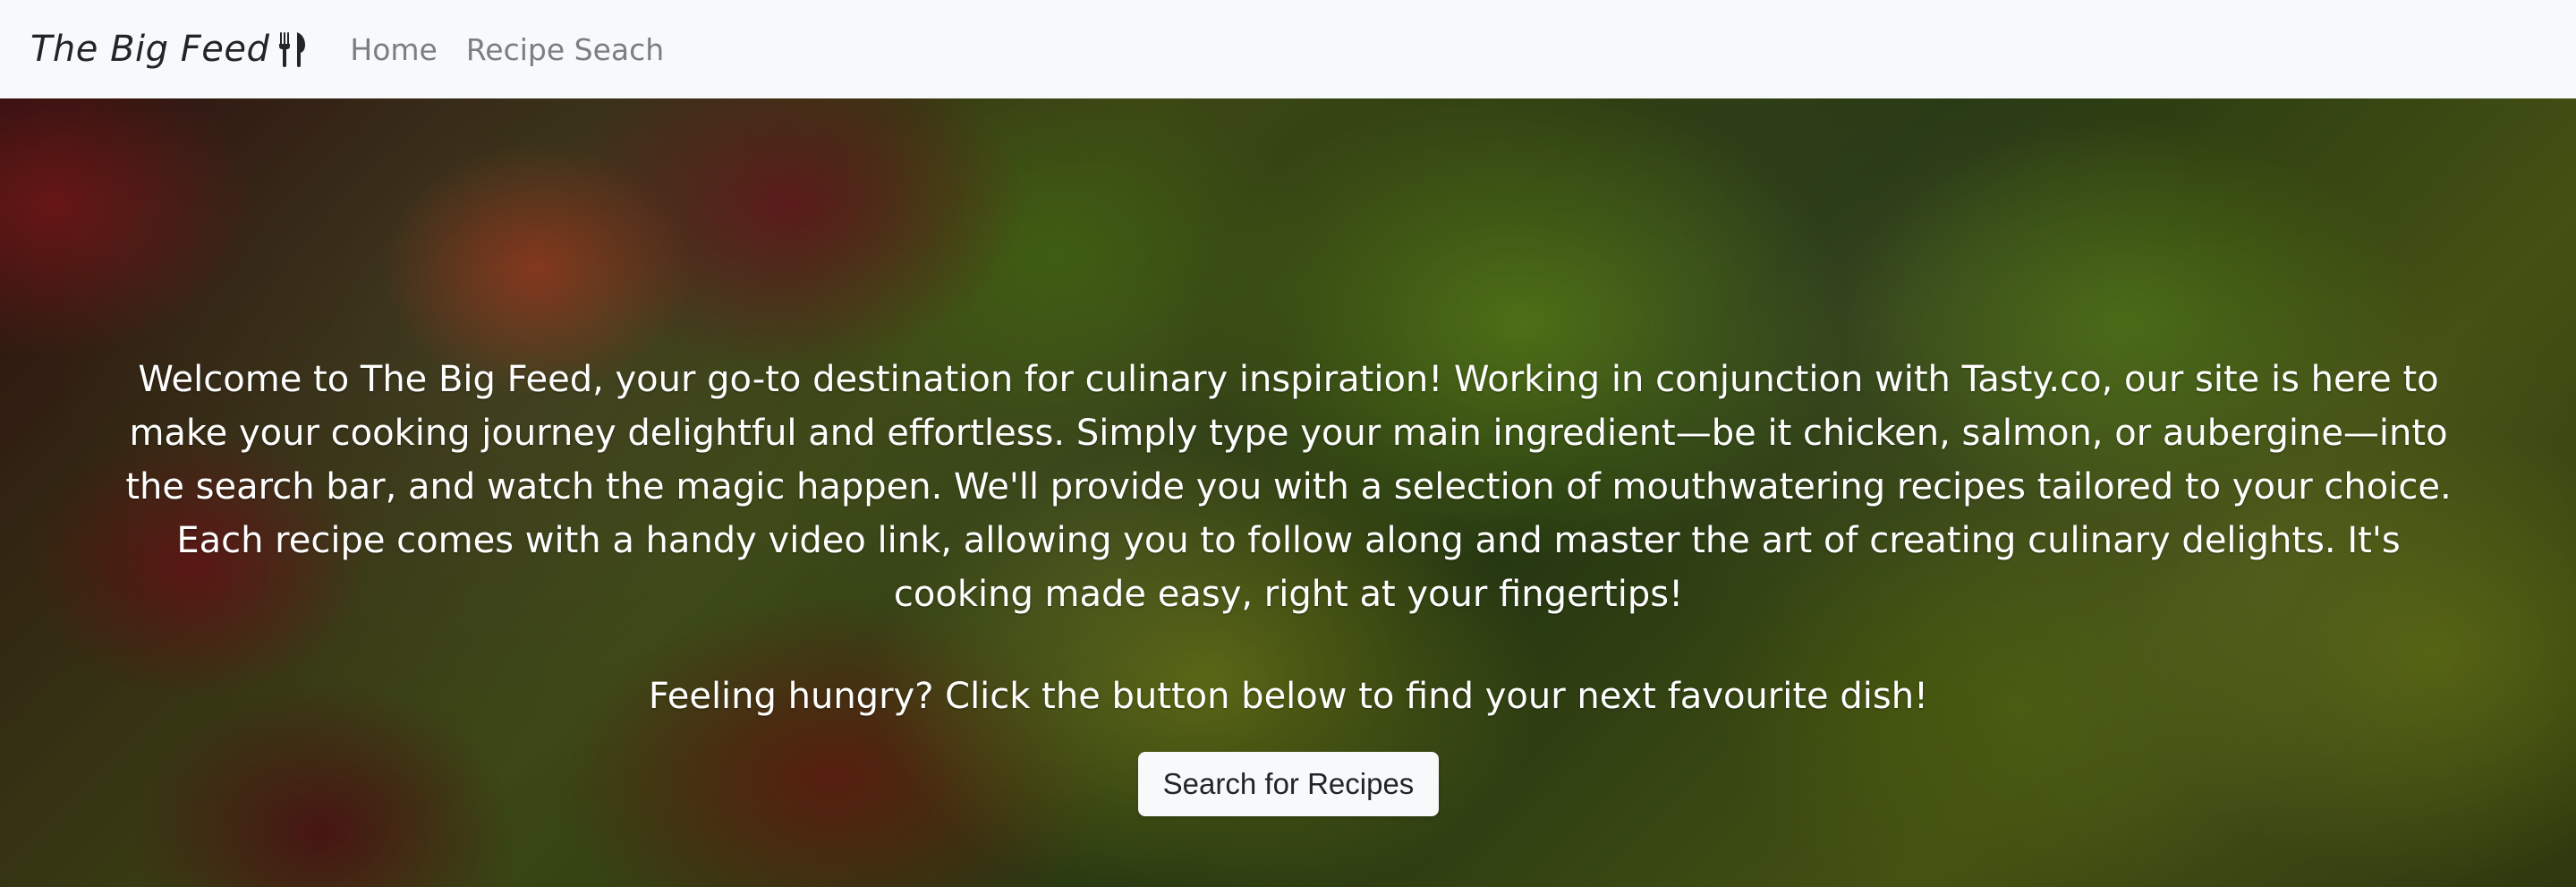  I want to click on utensils-icon, so click(292, 49).